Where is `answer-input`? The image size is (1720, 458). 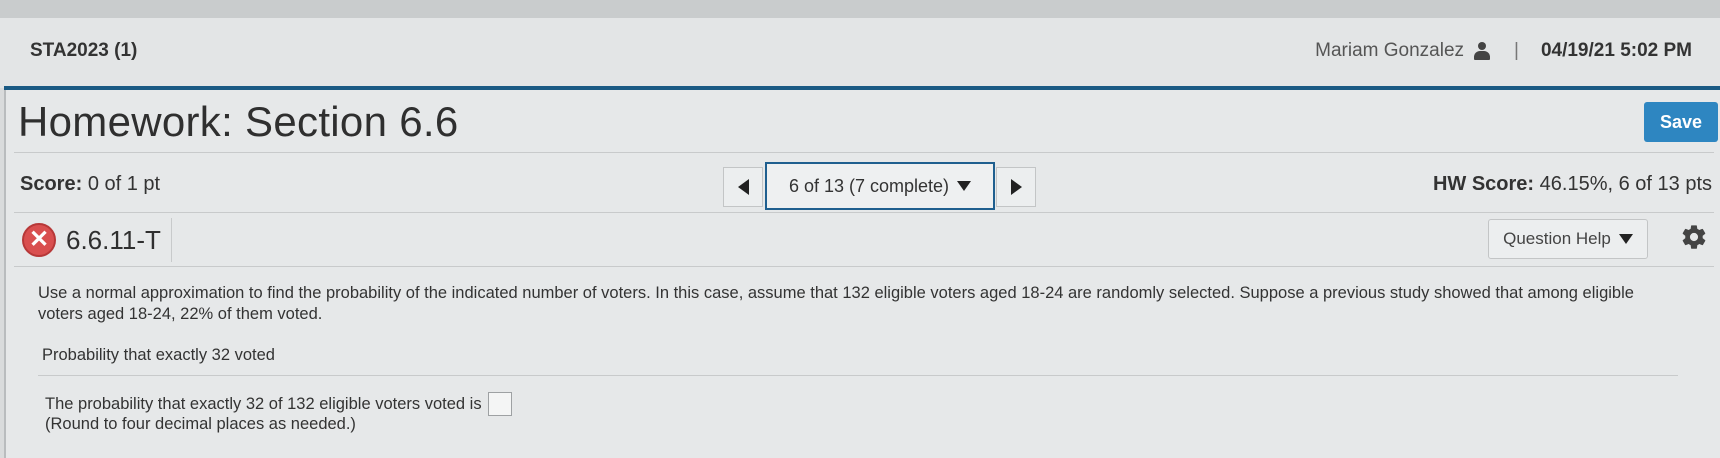
answer-input is located at coordinates (499, 404).